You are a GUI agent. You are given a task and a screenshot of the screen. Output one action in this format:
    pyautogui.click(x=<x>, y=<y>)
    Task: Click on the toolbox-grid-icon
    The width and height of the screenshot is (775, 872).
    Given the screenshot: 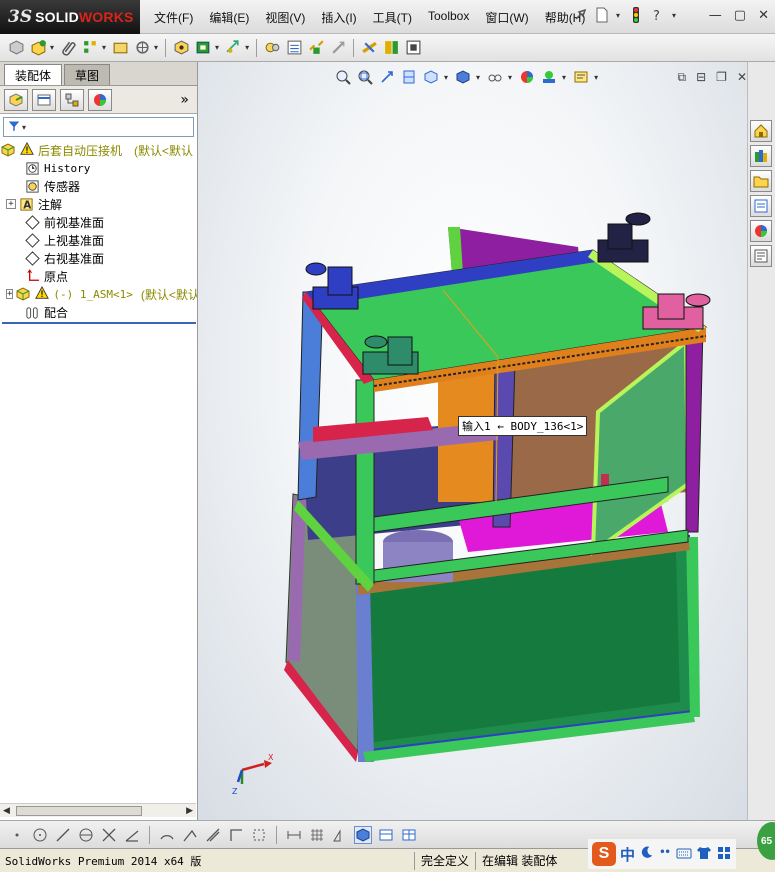 What is the action you would take?
    pyautogui.click(x=724, y=854)
    